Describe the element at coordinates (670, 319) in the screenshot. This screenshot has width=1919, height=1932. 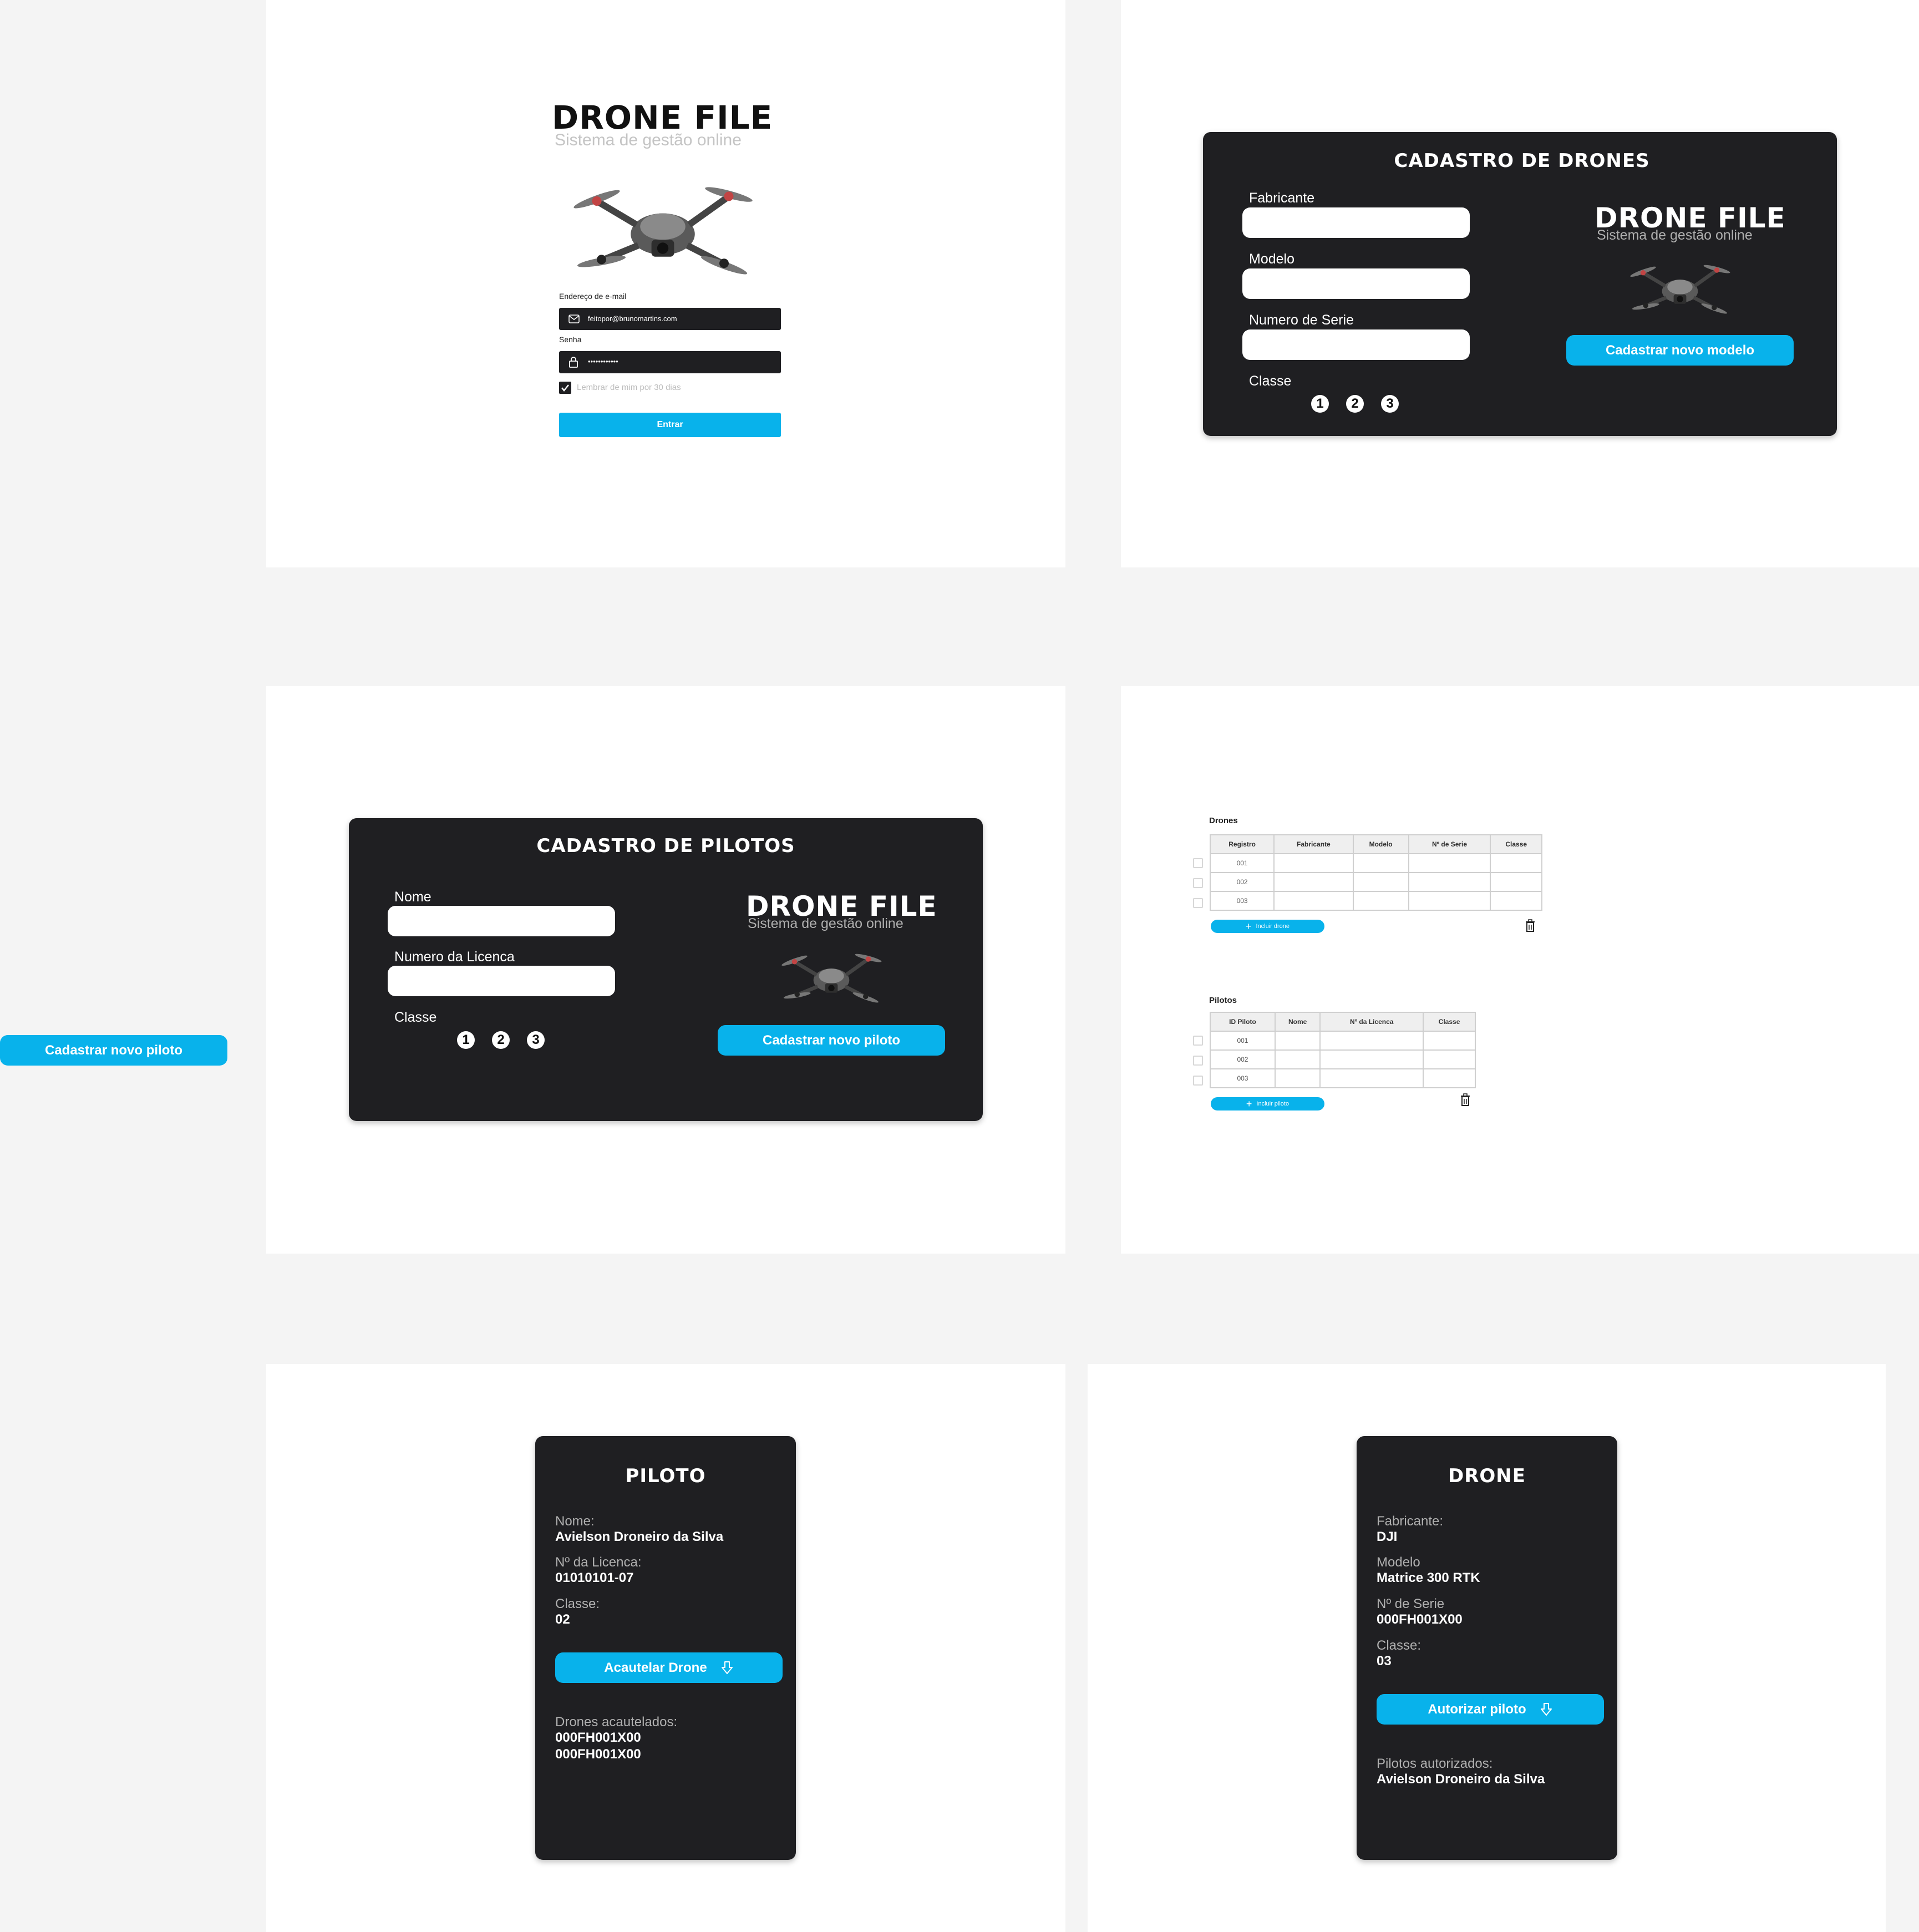
I see `email-field: feitopor@brunomartins.com` at that location.